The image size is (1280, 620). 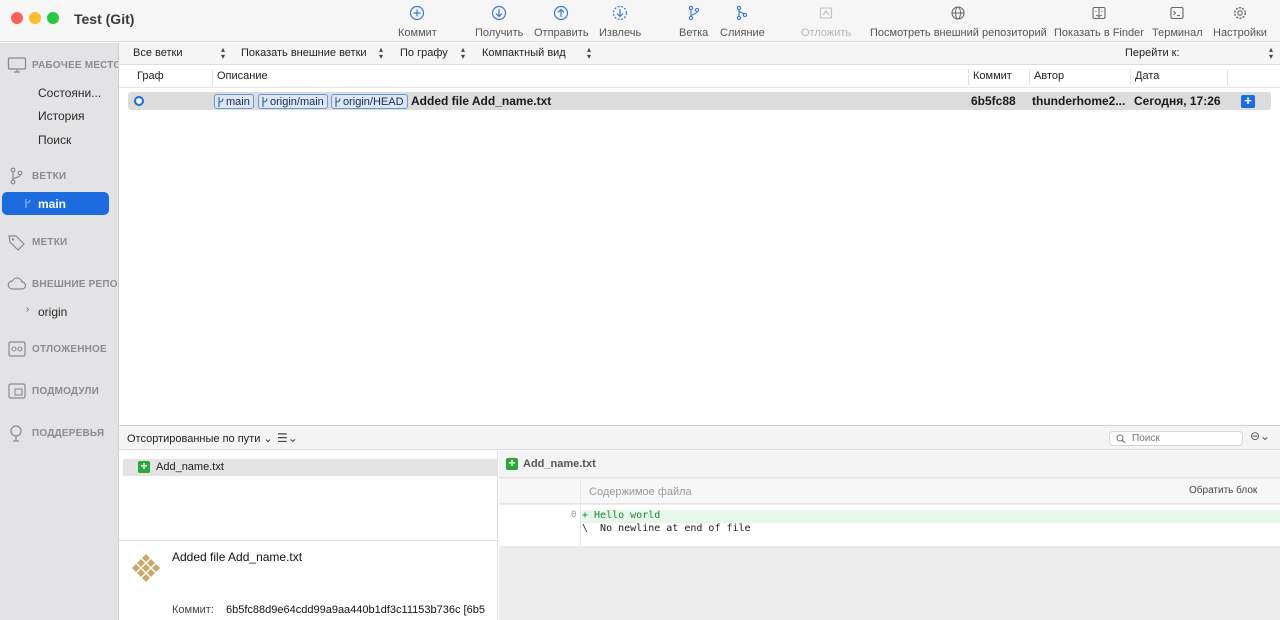 I want to click on branch-button-label: Ветка, so click(x=694, y=33).